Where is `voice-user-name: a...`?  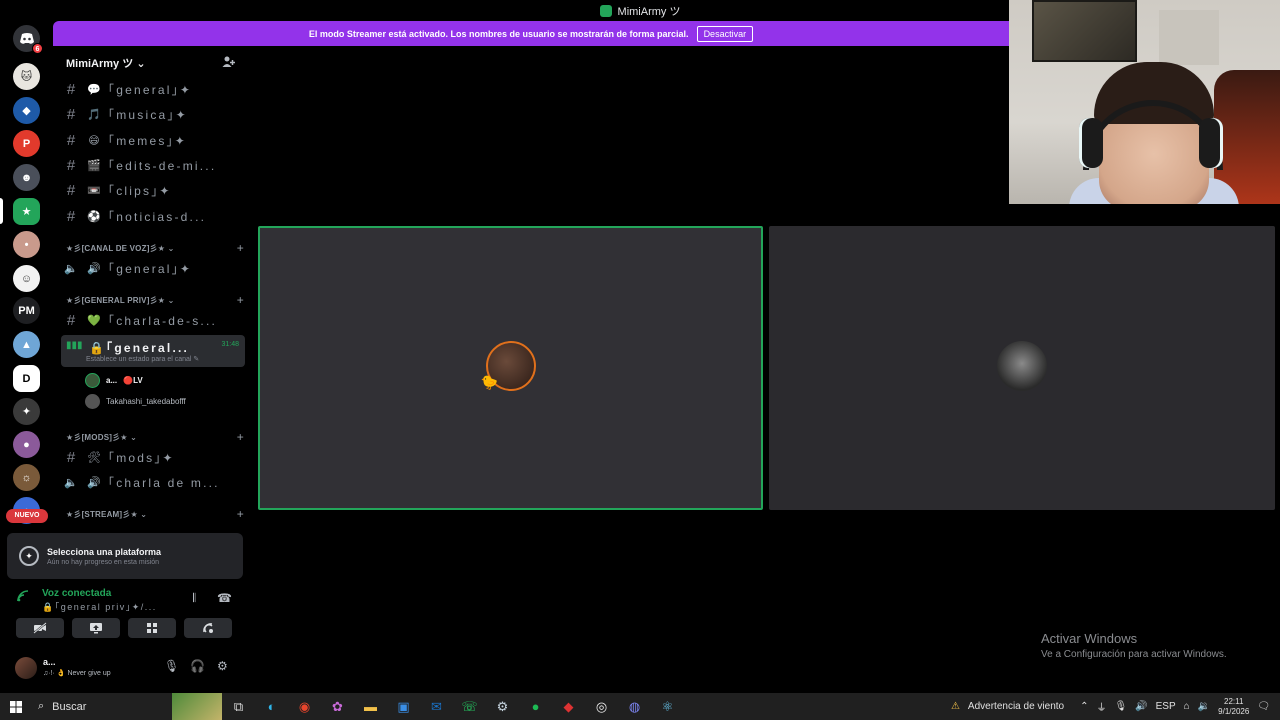 voice-user-name: a... is located at coordinates (112, 380).